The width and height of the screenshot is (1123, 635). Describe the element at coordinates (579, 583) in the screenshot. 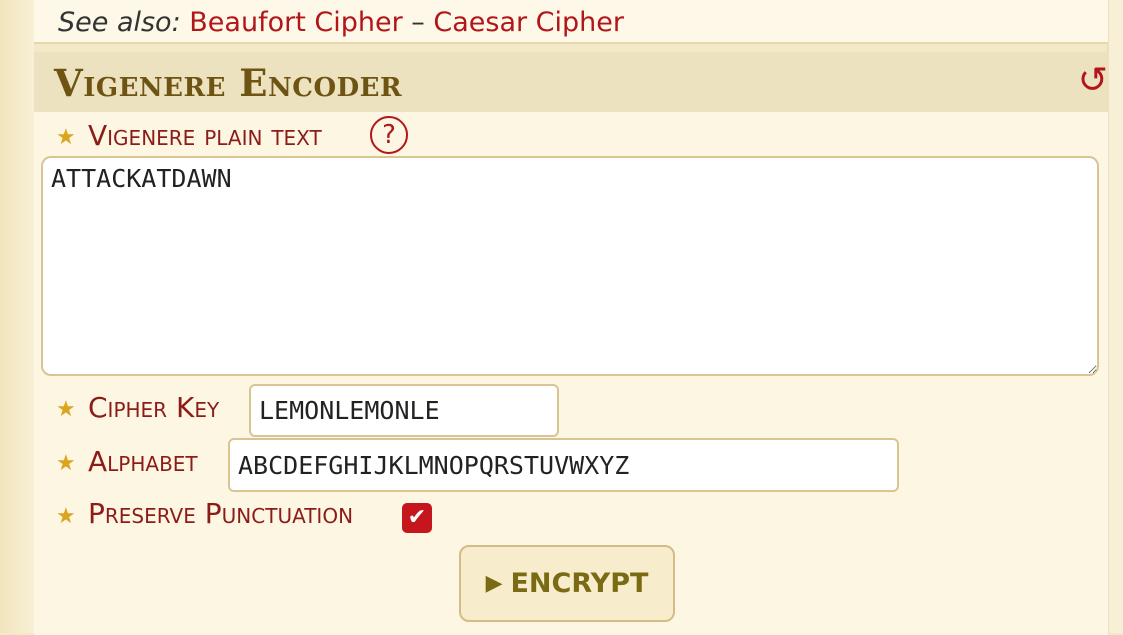

I see `encrypt-button-label: ENCRYPT` at that location.